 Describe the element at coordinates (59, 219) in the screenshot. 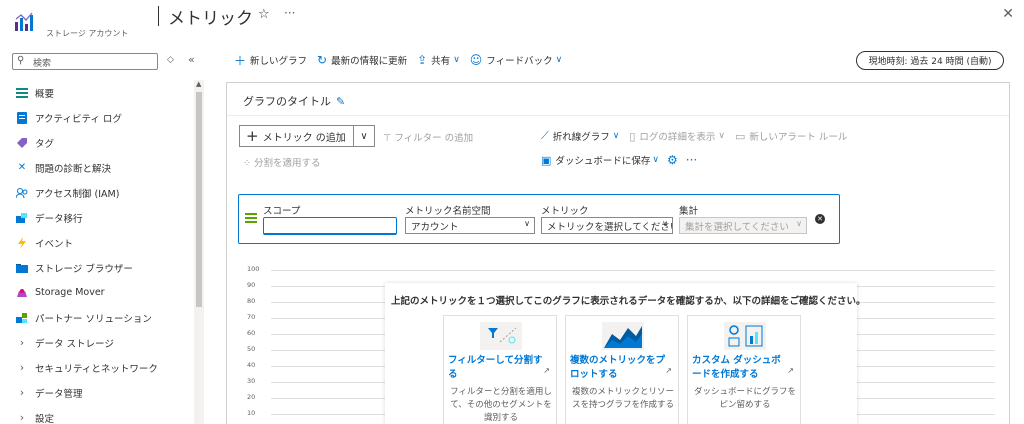

I see `sidebar-item-label: データ移行` at that location.